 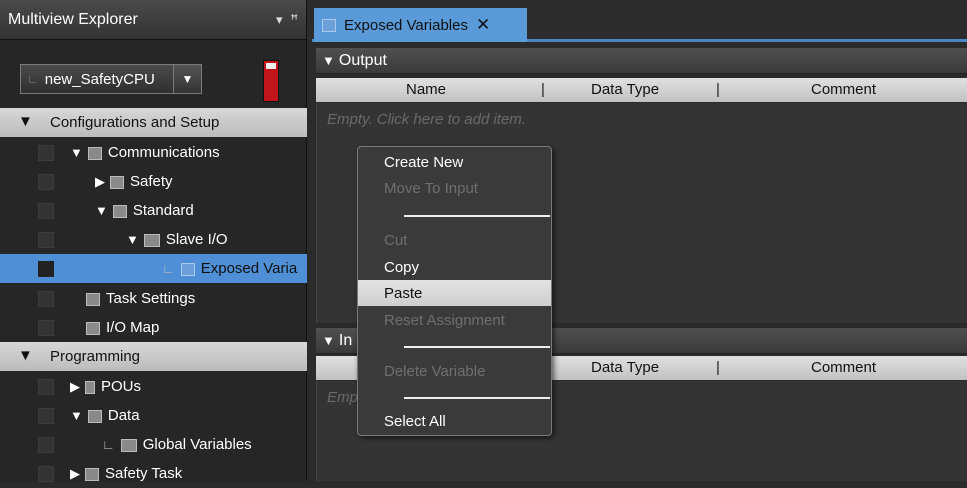 What do you see at coordinates (641, 61) in the screenshot?
I see `output-section-header: ▼ Output` at bounding box center [641, 61].